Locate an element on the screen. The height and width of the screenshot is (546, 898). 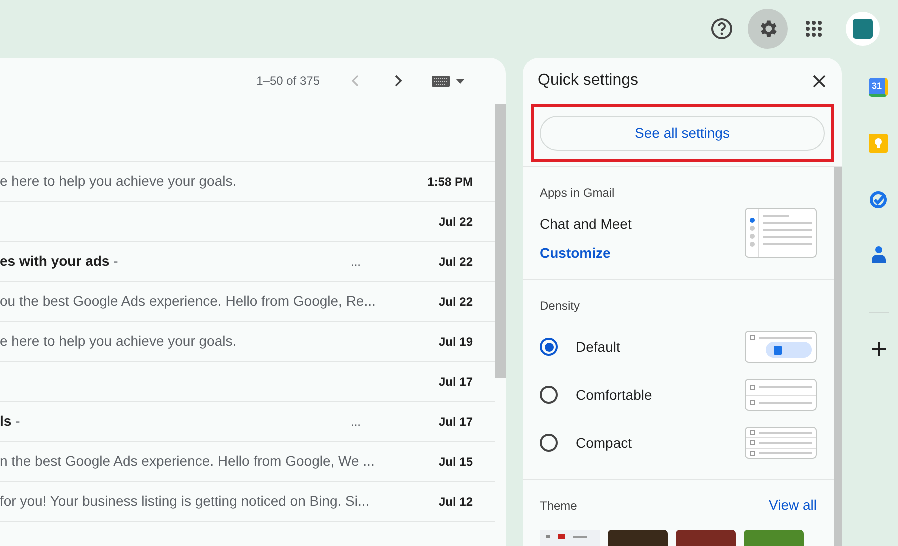
email-date: Jul 12 is located at coordinates (455, 502).